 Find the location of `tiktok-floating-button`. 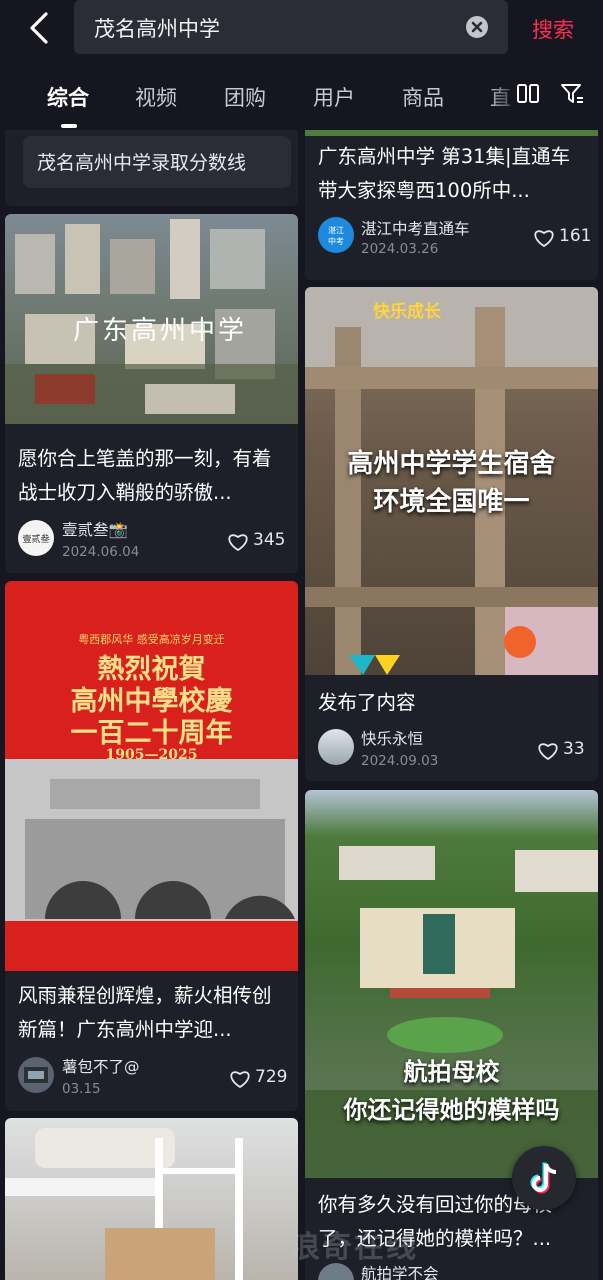

tiktok-floating-button is located at coordinates (544, 1178).